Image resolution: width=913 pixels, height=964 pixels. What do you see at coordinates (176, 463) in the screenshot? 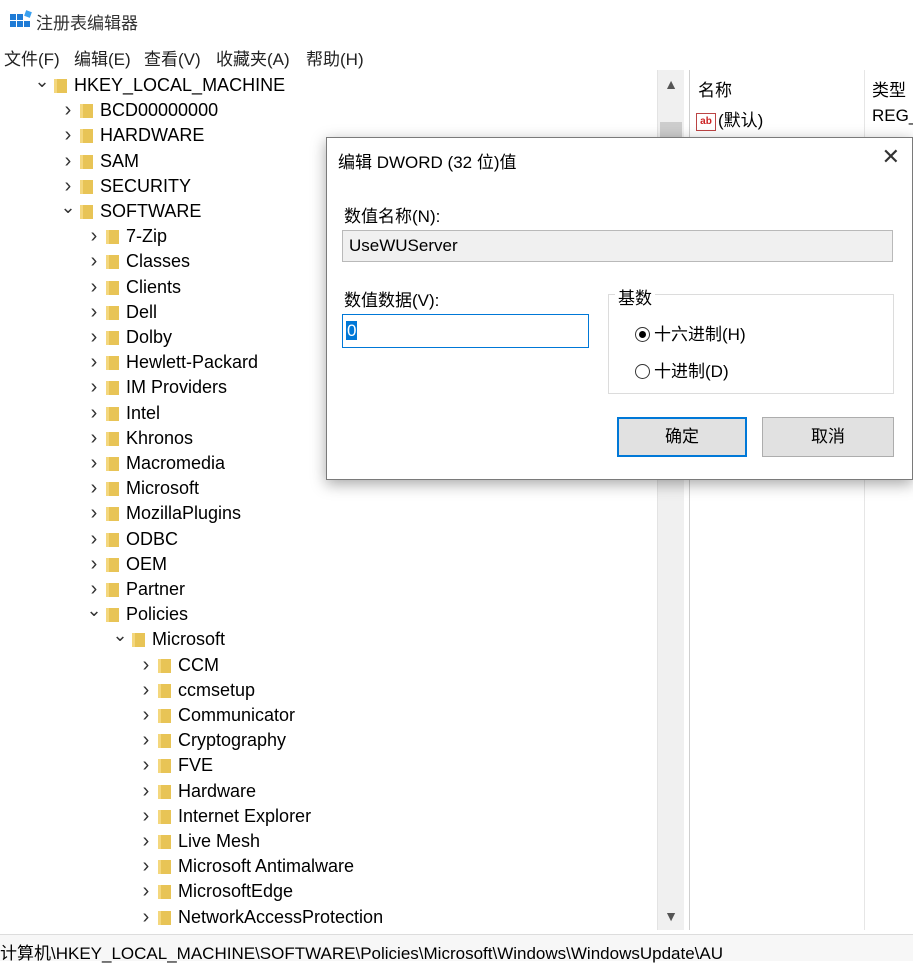
I see `tree-item-label: Macromedia` at bounding box center [176, 463].